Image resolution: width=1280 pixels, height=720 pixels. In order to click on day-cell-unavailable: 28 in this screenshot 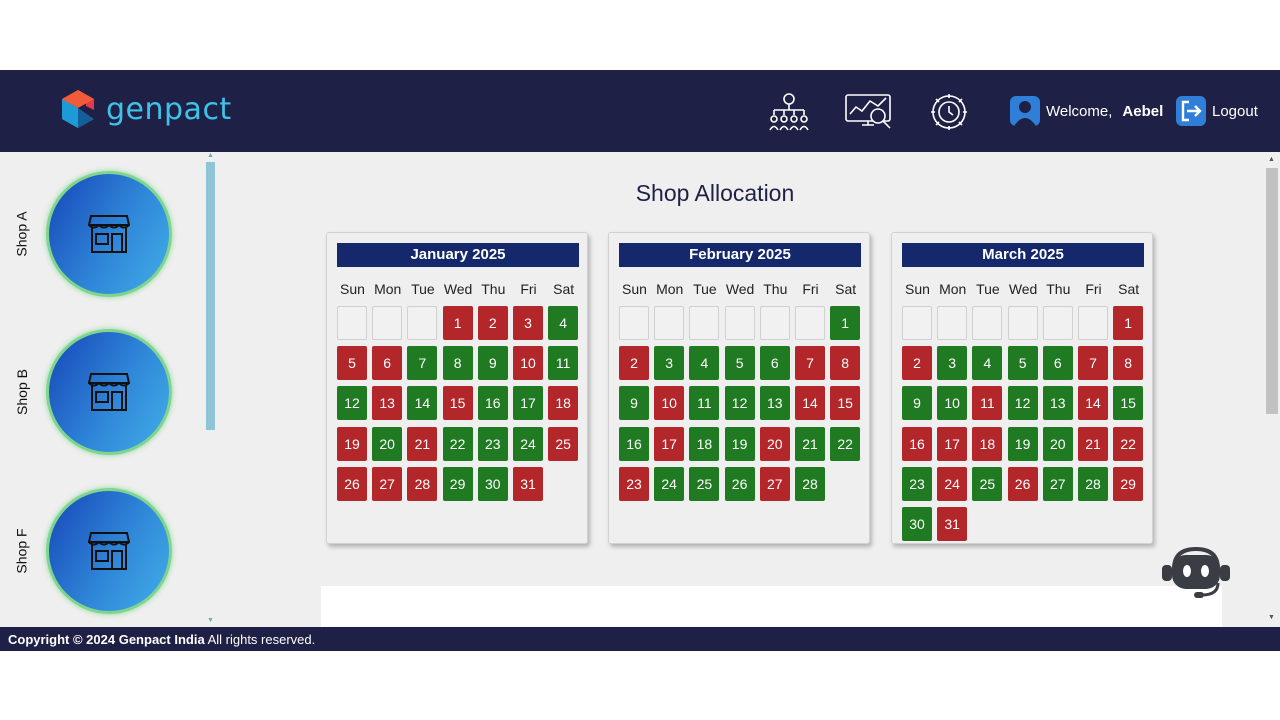, I will do `click(422, 483)`.